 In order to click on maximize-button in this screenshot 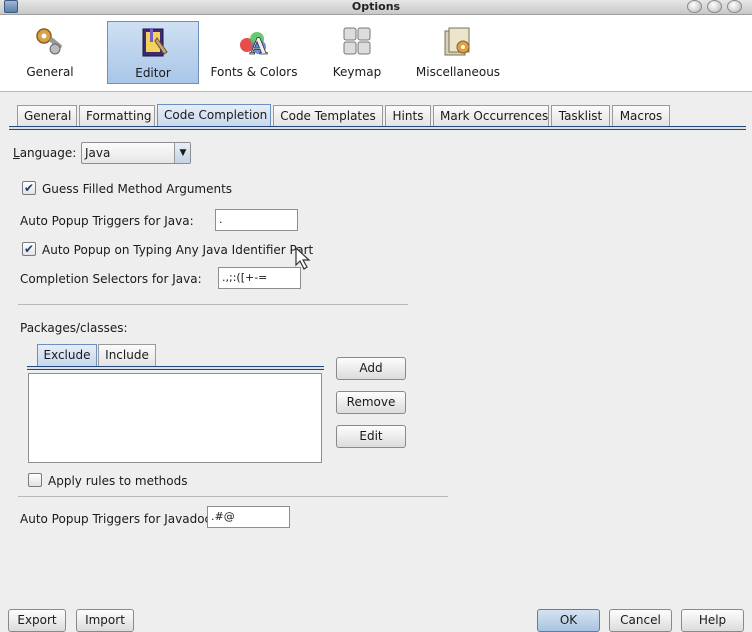, I will do `click(714, 6)`.